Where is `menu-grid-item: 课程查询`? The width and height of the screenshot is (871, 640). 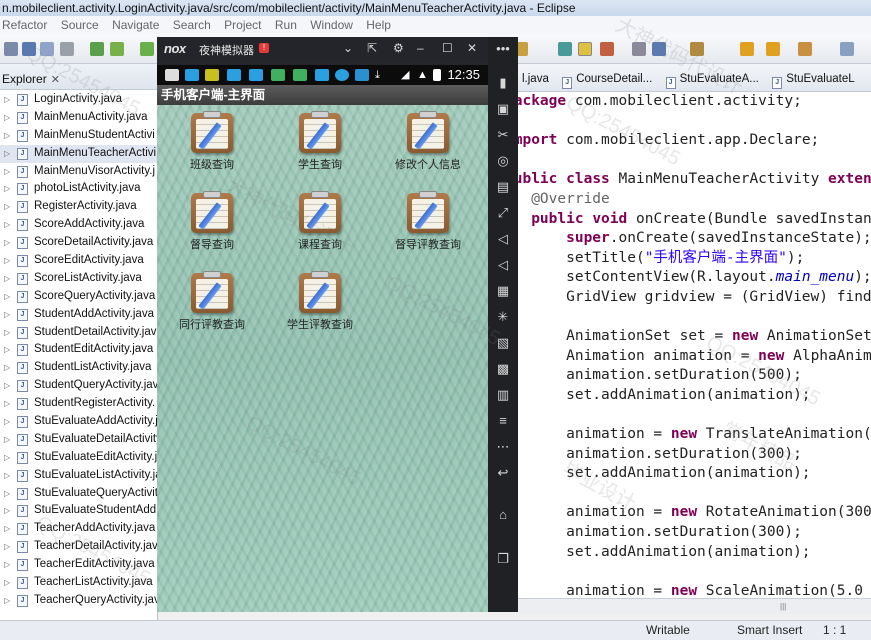
menu-grid-item: 课程查询 is located at coordinates (320, 231).